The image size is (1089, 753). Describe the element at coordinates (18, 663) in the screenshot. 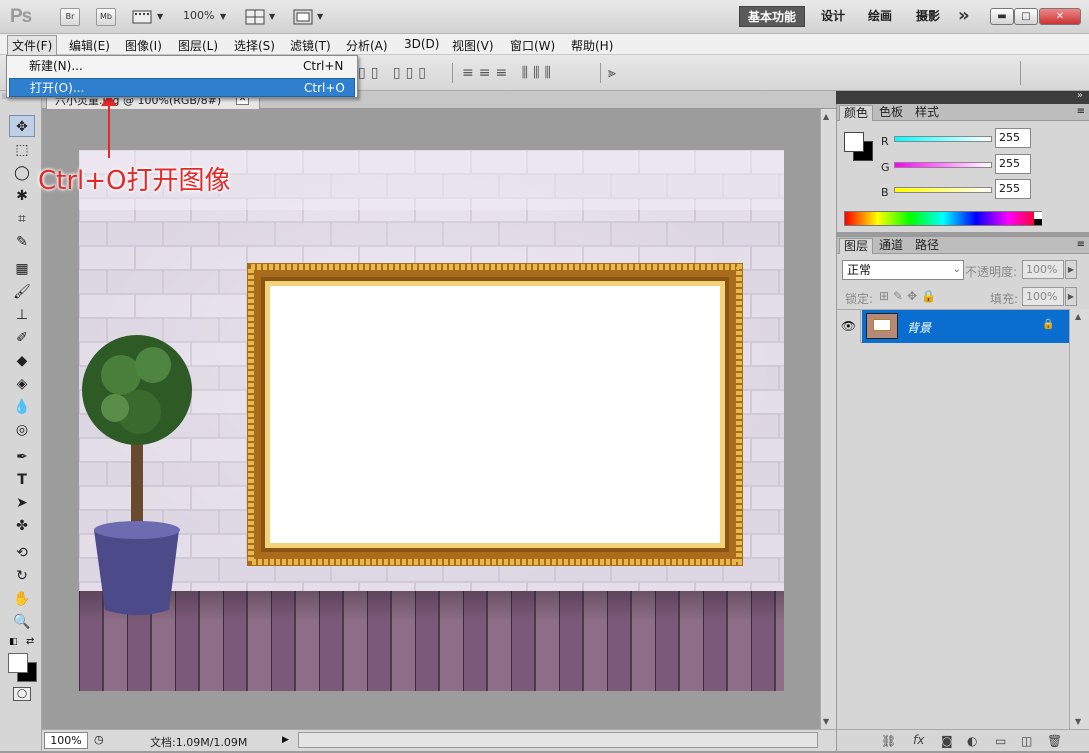

I see `foreground-color-swatch` at that location.